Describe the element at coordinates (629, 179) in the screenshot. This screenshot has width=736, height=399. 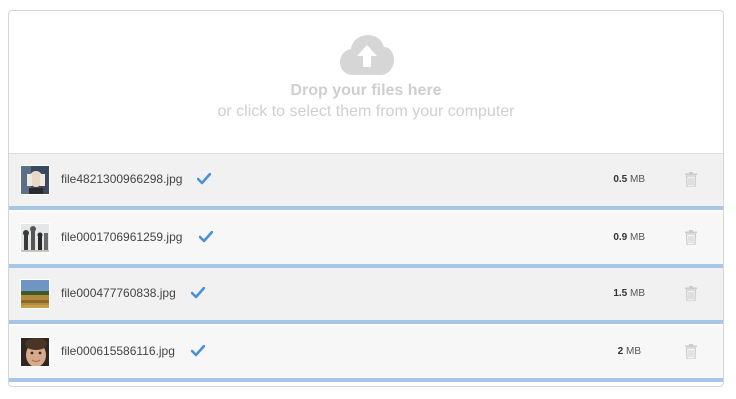
I see `file-size: 0.5 MB` at that location.